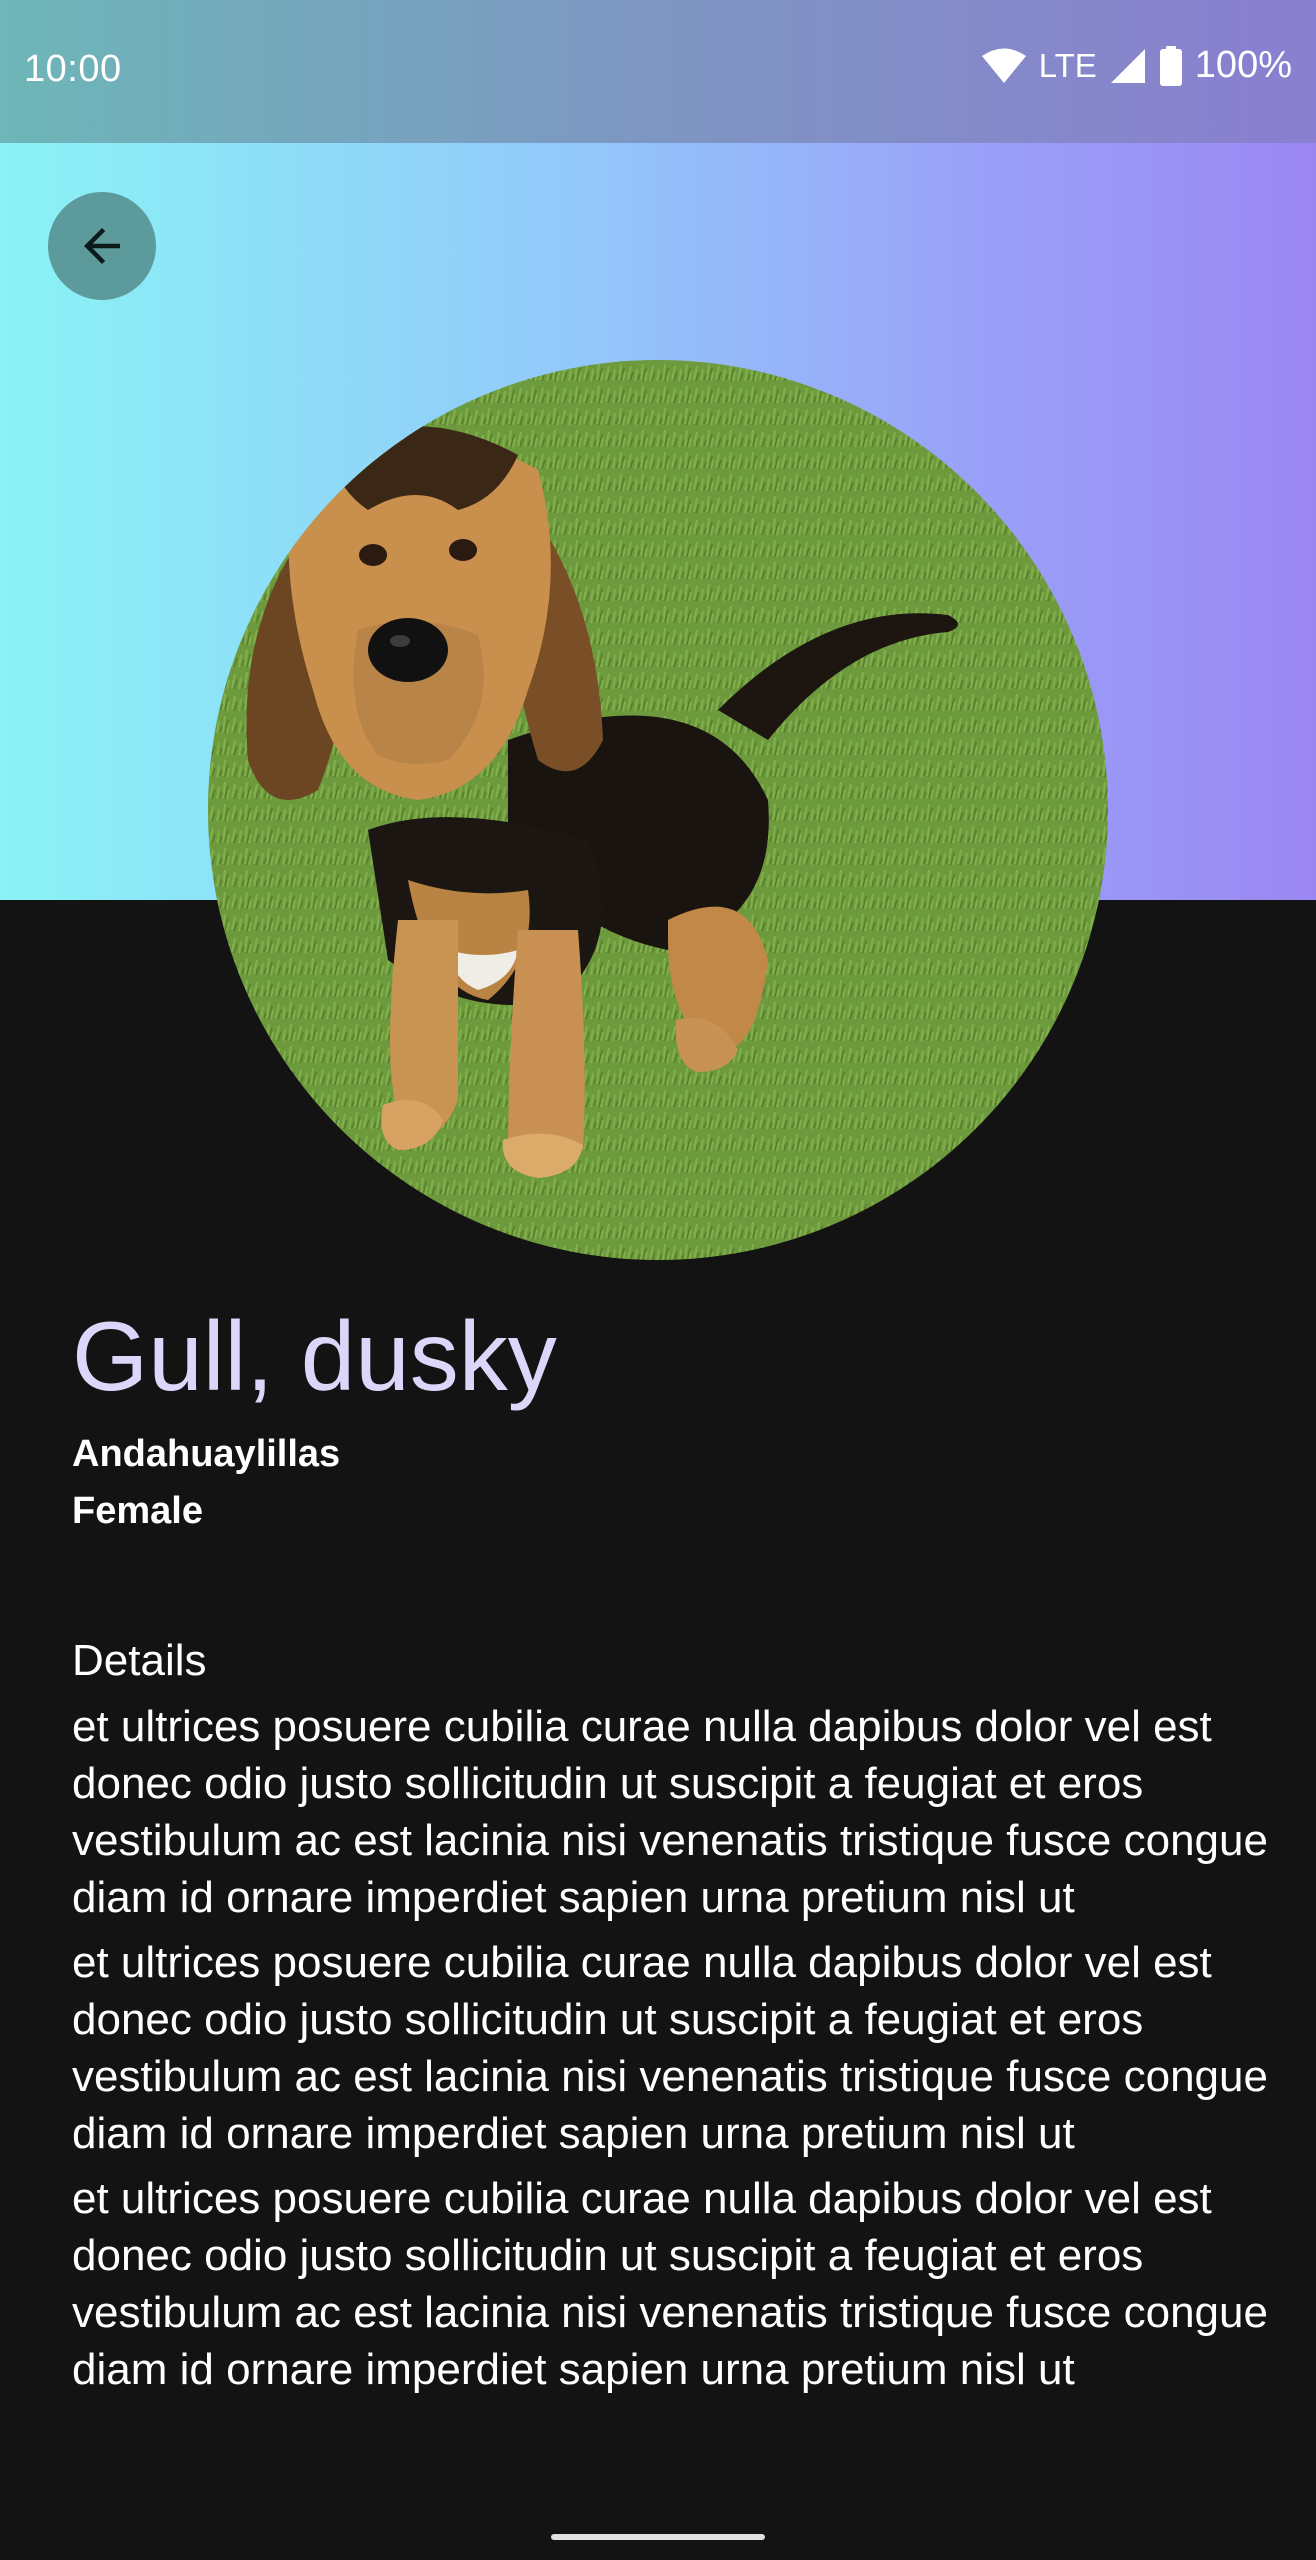 The width and height of the screenshot is (1316, 2560). What do you see at coordinates (1170, 65) in the screenshot?
I see `battery-icon` at bounding box center [1170, 65].